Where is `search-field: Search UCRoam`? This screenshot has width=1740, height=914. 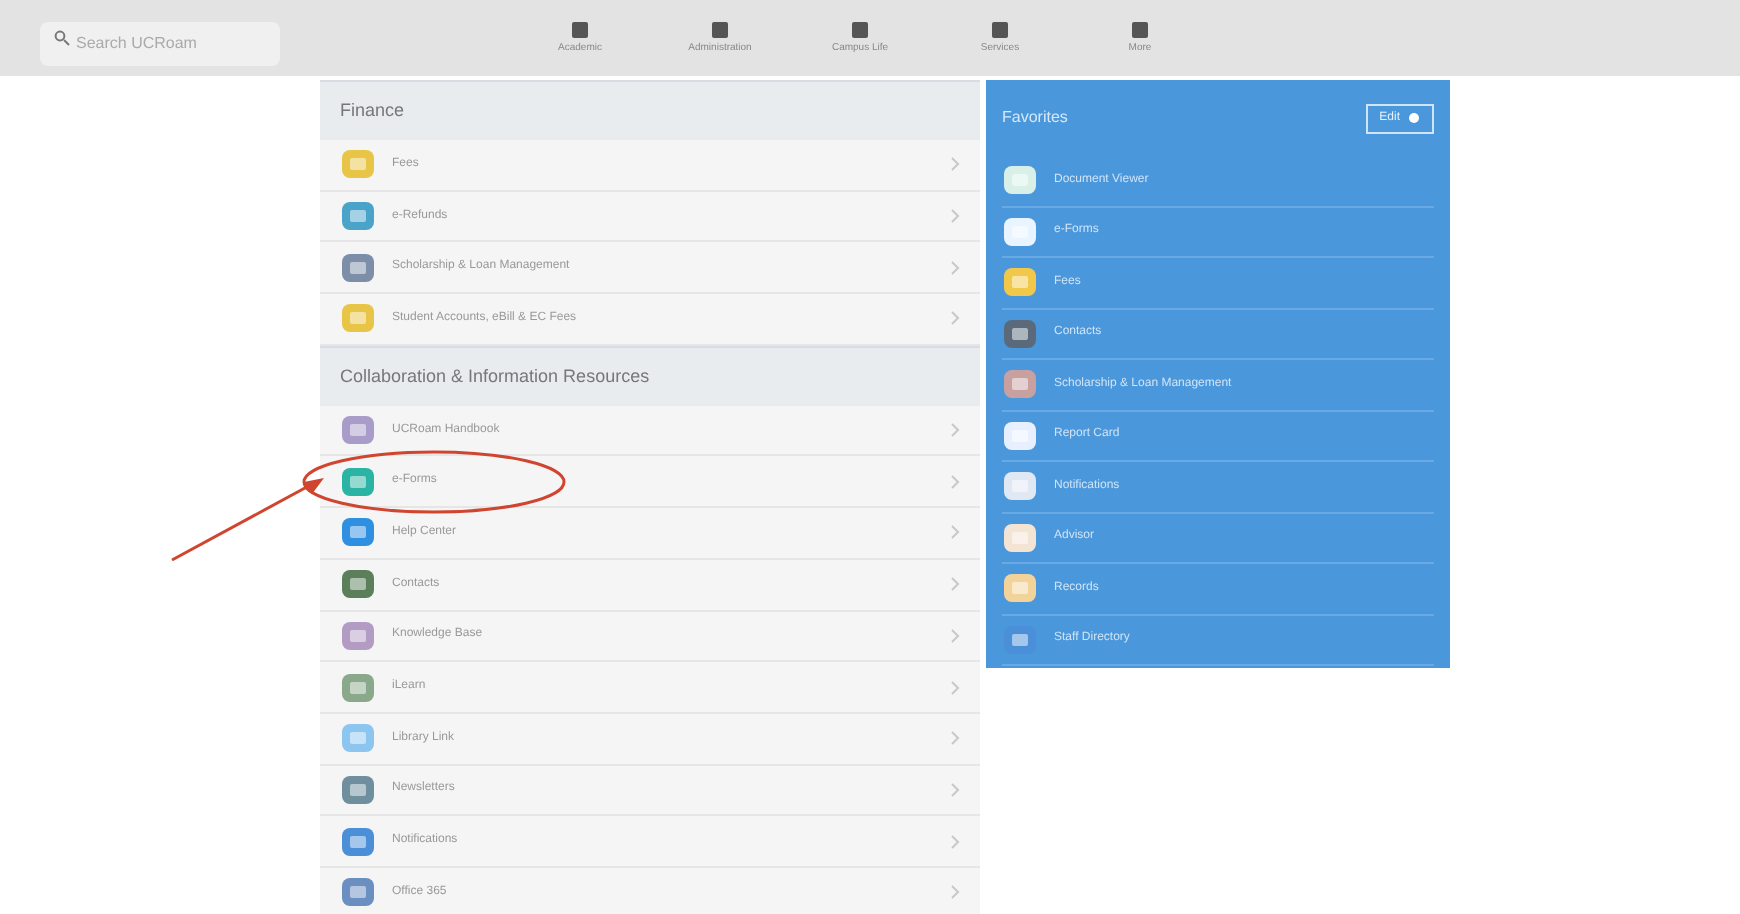
search-field: Search UCRoam is located at coordinates (160, 43).